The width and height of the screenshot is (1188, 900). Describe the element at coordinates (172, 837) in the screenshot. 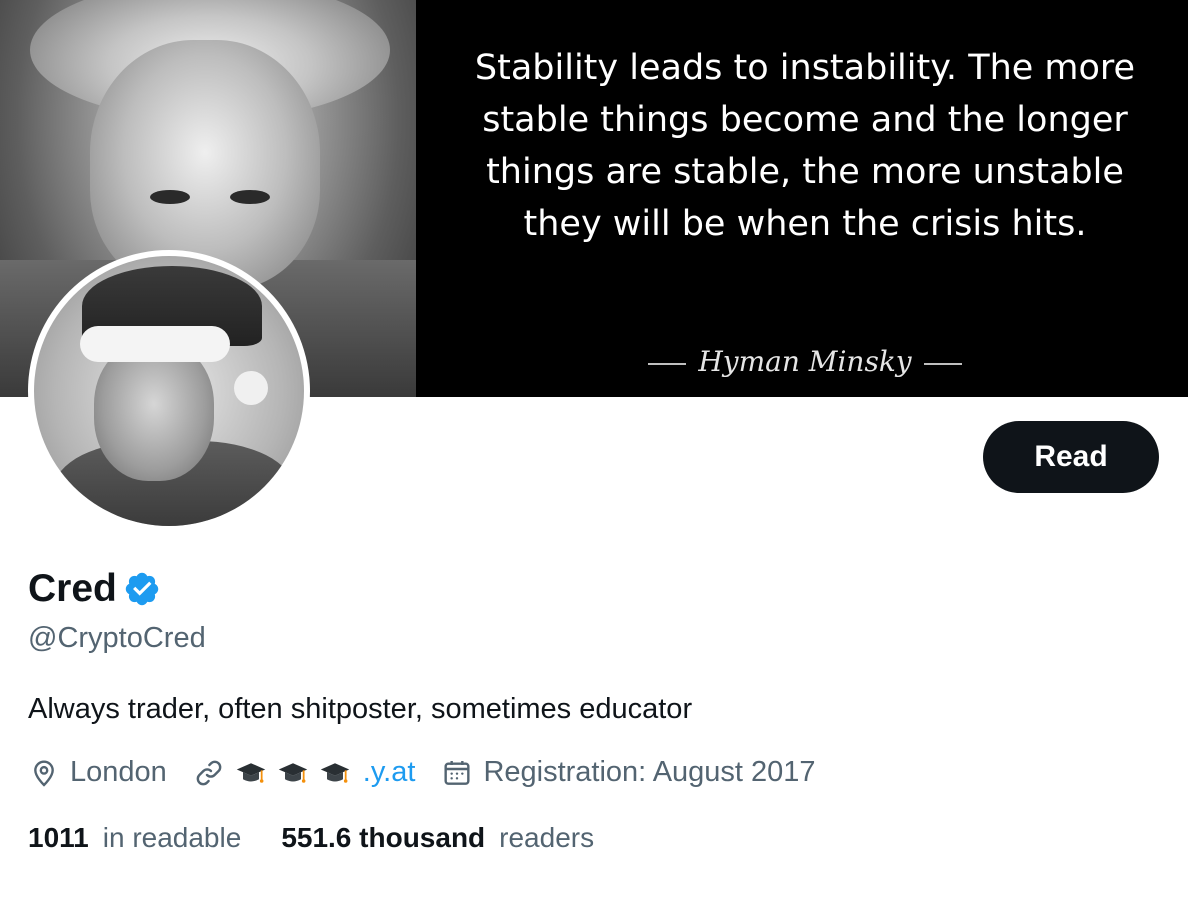

I see `following-label: in readable` at that location.